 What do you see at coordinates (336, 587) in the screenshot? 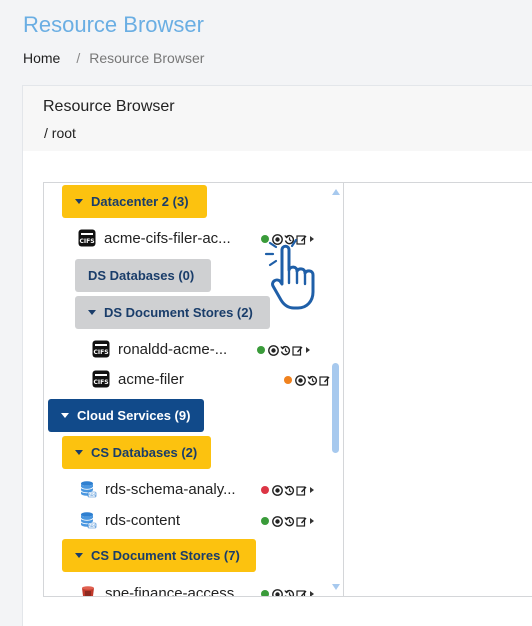
I see `scroll-down-arrow-icon` at bounding box center [336, 587].